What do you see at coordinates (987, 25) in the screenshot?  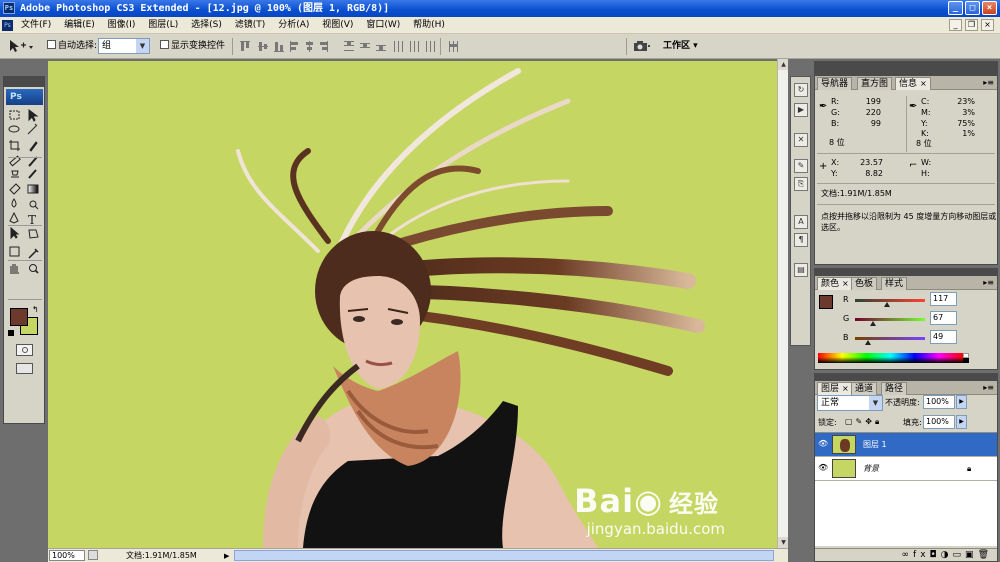 I see `doc-close-button: ×` at bounding box center [987, 25].